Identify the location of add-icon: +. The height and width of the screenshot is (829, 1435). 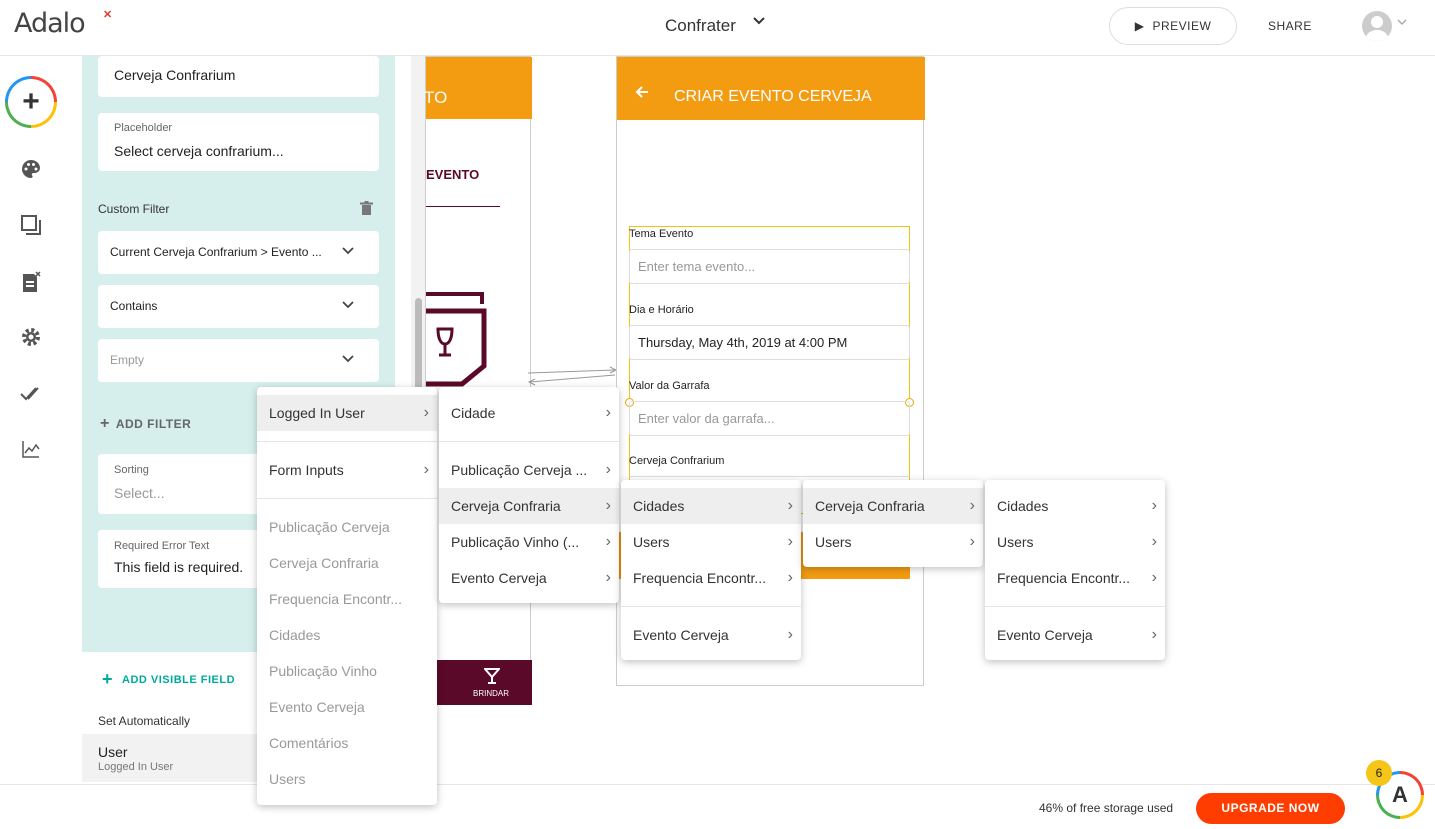
(31, 102).